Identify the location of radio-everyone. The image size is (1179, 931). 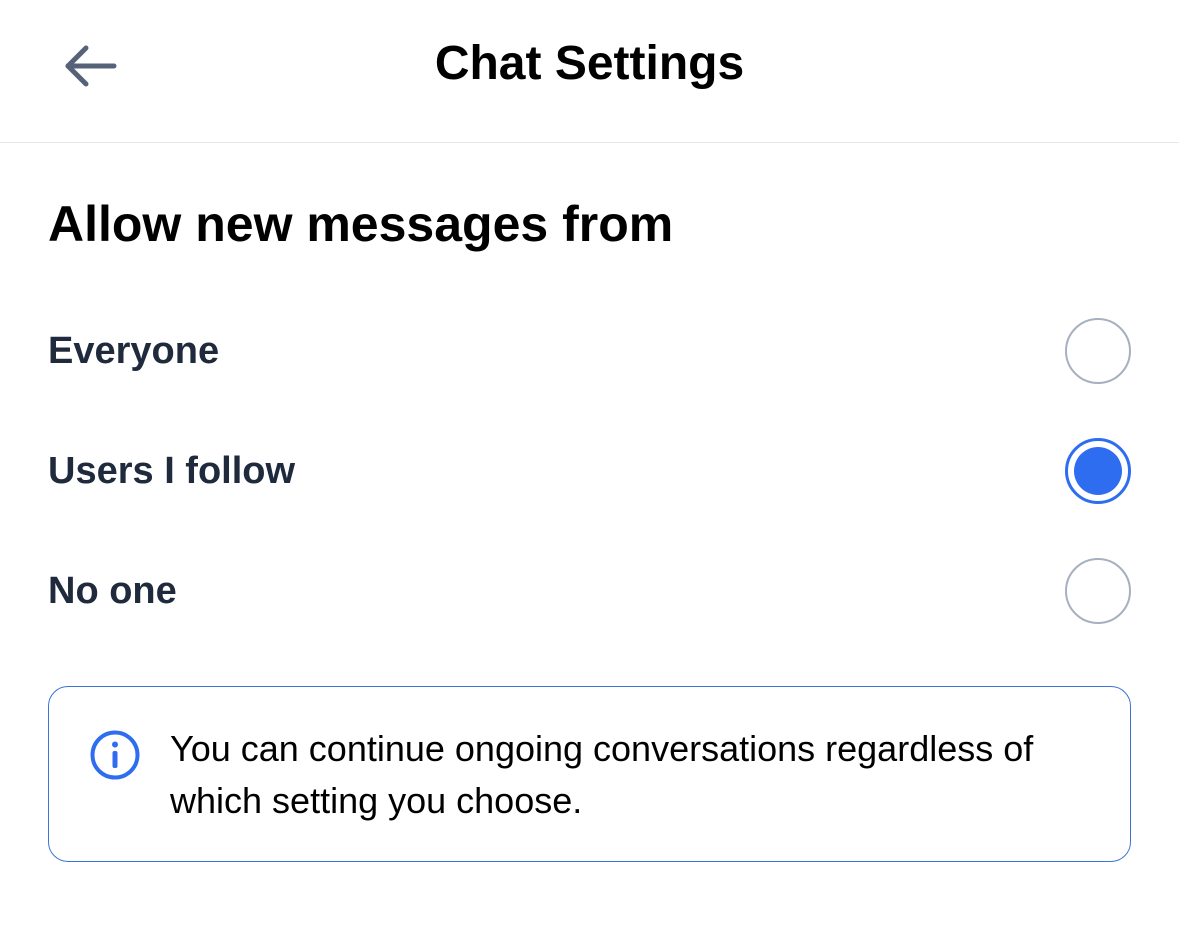
(1098, 351).